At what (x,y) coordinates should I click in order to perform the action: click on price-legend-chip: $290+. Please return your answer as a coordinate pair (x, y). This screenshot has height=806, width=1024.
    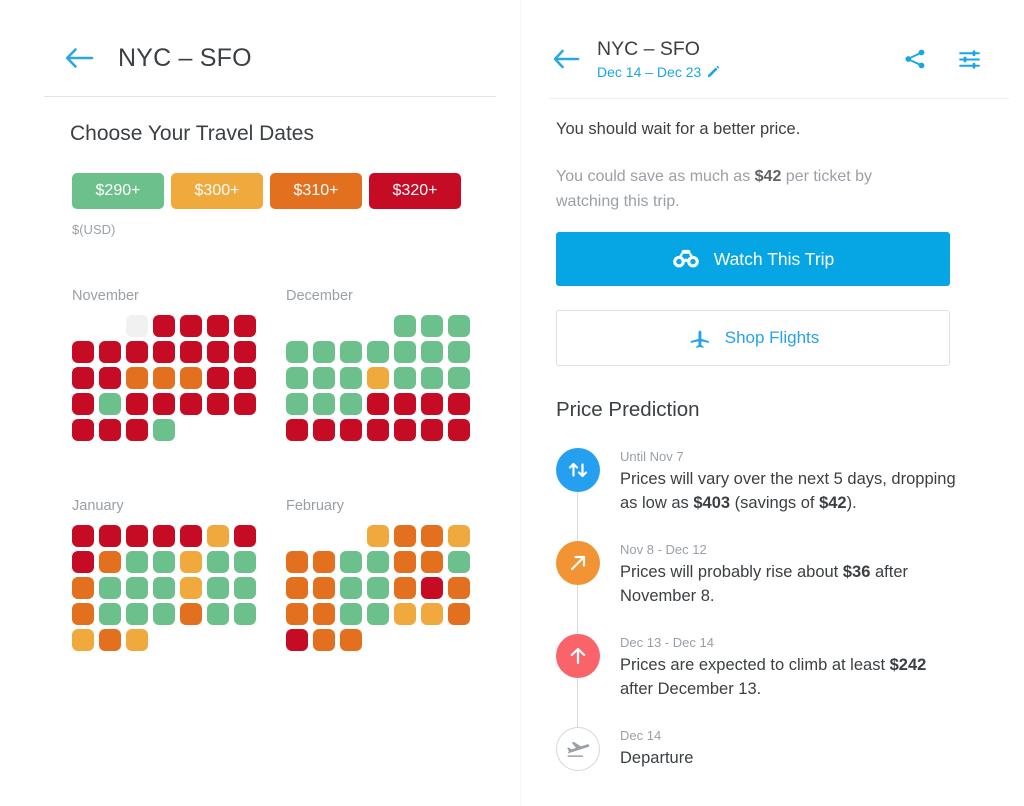
    Looking at the image, I should click on (118, 191).